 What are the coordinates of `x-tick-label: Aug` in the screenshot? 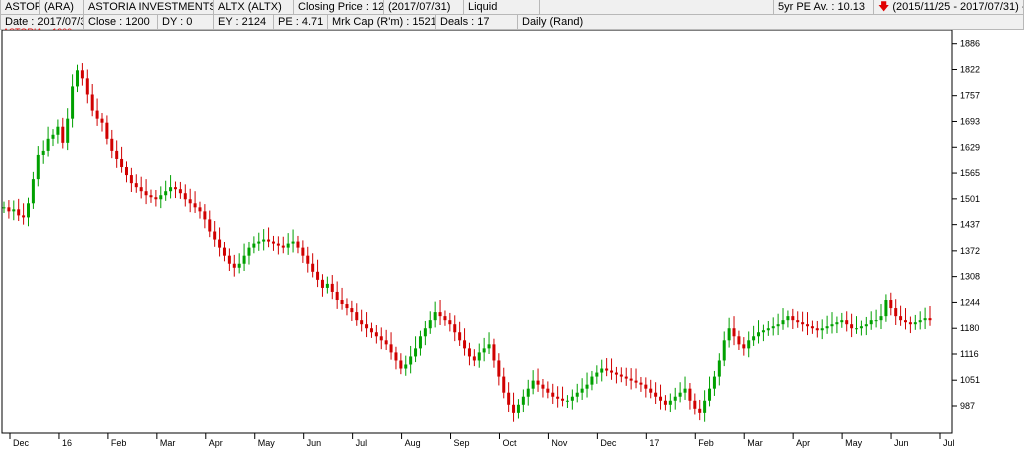 It's located at (413, 443).